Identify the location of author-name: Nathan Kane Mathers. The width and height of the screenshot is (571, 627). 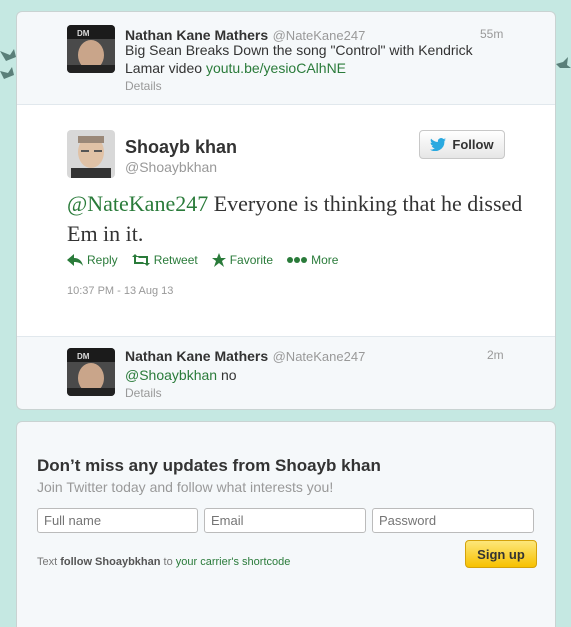
(196, 356).